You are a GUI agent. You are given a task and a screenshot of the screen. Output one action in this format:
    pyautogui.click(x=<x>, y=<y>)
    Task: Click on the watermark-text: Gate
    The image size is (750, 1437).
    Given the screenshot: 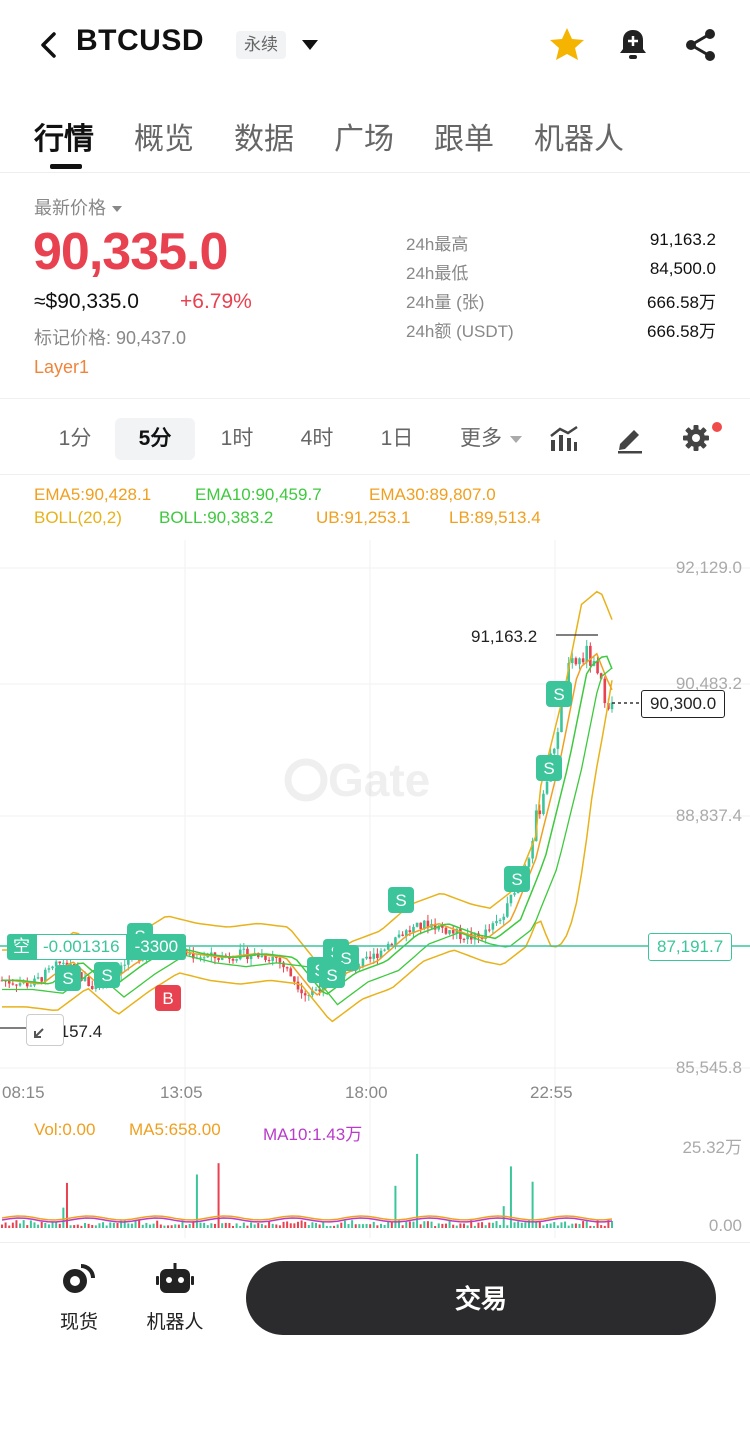 What is the action you would take?
    pyautogui.click(x=379, y=780)
    